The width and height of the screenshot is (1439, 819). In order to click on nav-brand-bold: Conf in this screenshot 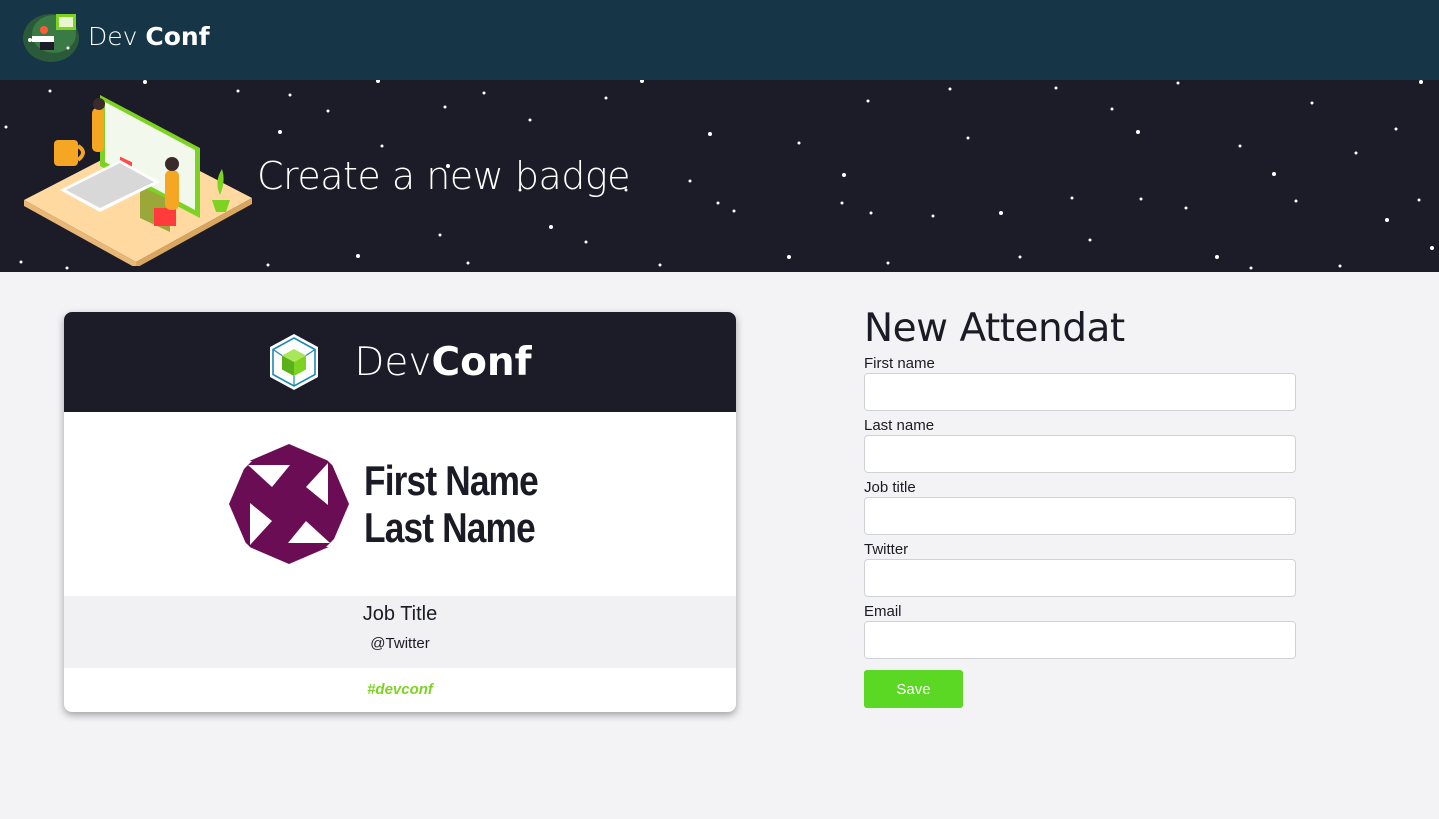, I will do `click(177, 36)`.